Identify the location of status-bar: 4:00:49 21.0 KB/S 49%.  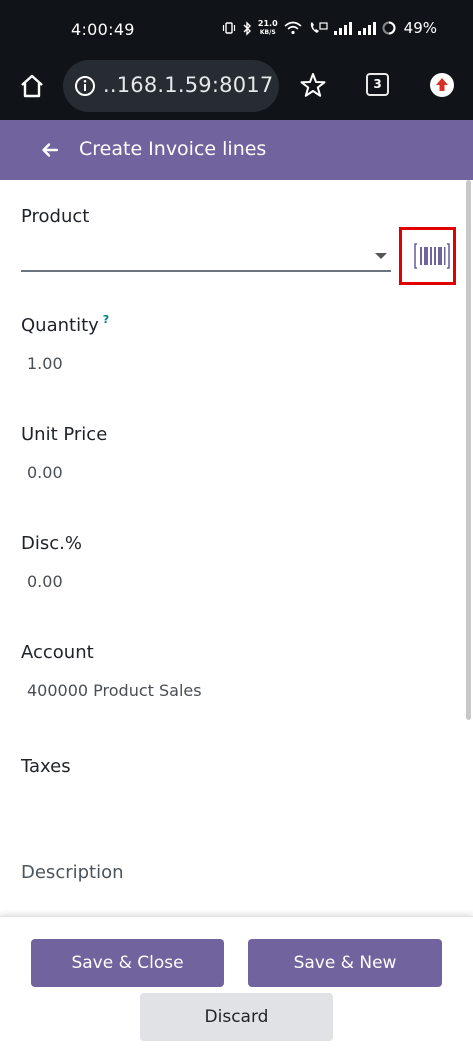
(236, 29).